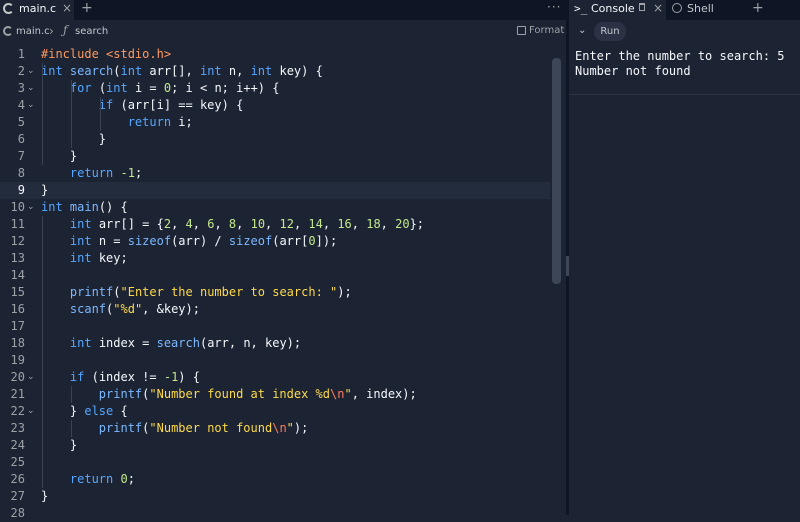 Image resolution: width=800 pixels, height=522 pixels. Describe the element at coordinates (17, 428) in the screenshot. I see `line-number: 23` at that location.